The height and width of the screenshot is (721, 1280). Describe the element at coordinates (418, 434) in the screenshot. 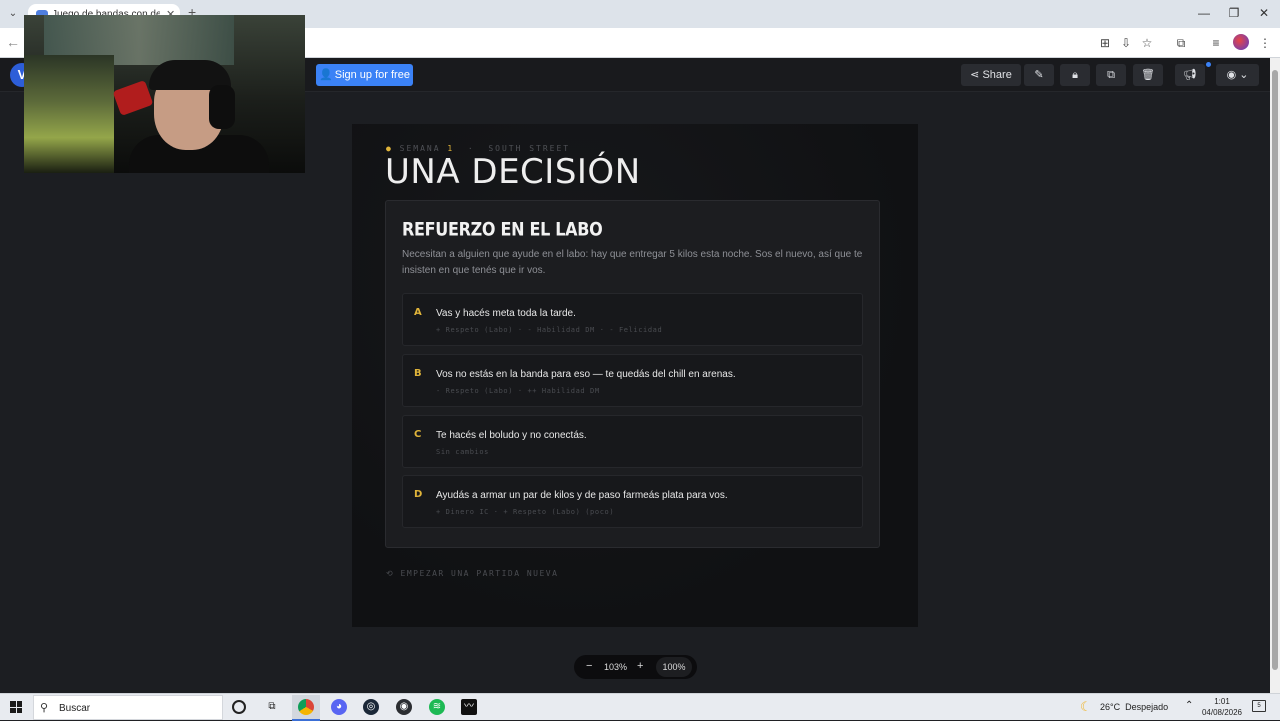

I see `option-letter: C` at that location.